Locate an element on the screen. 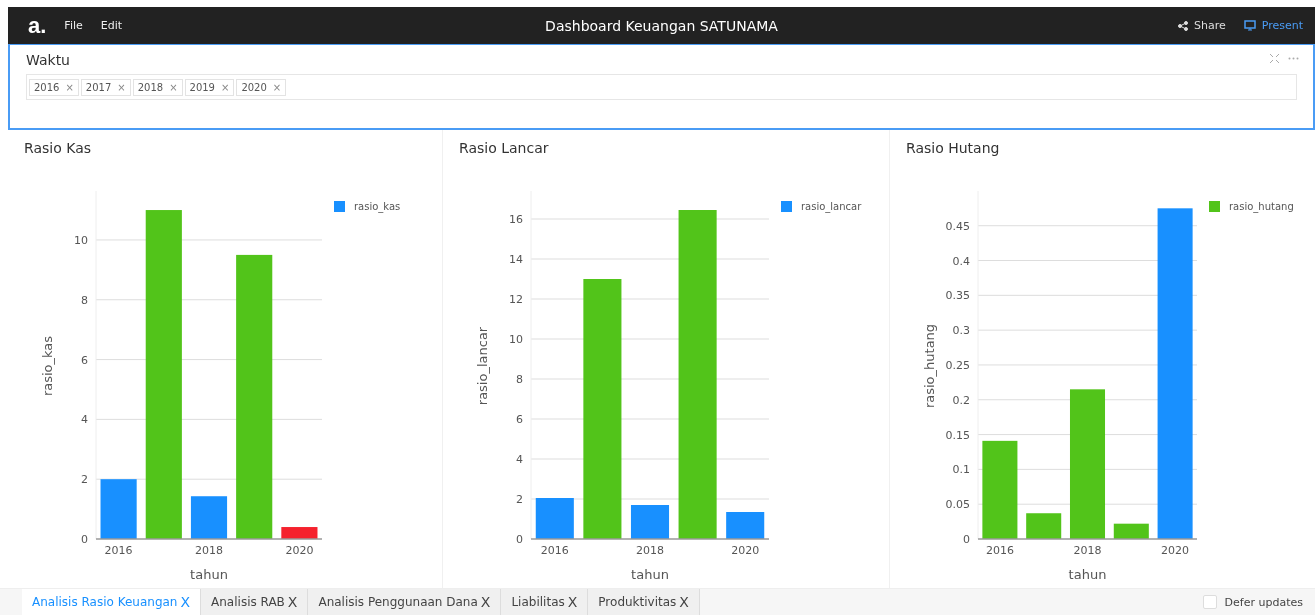 The height and width of the screenshot is (616, 1315). menu-item: Edit is located at coordinates (111, 25).